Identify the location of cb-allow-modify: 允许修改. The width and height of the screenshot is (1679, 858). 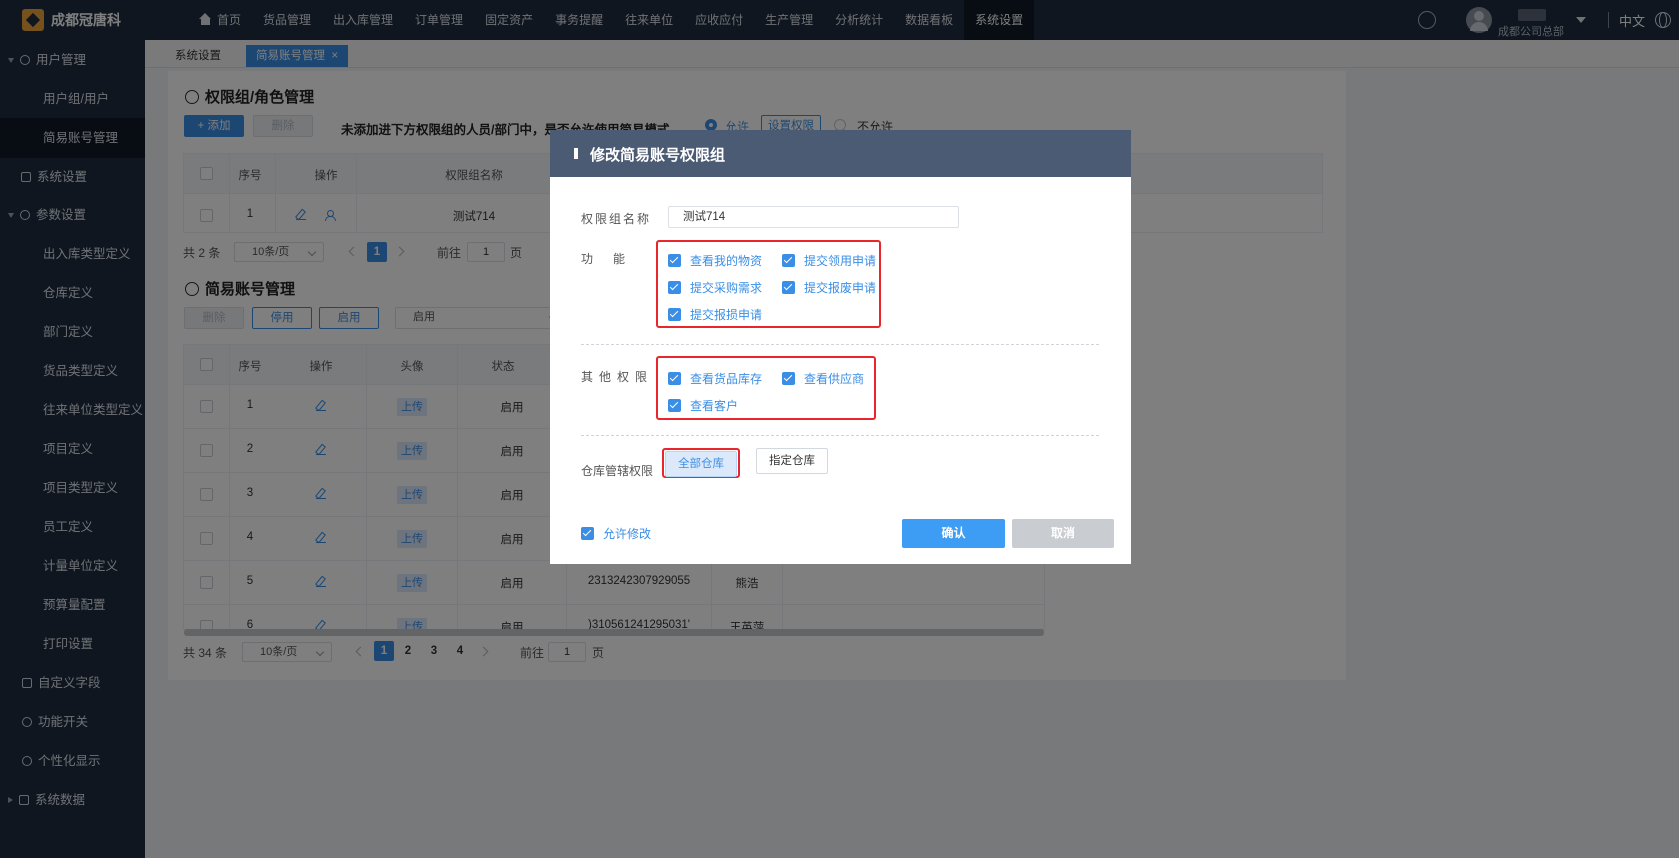
(616, 533).